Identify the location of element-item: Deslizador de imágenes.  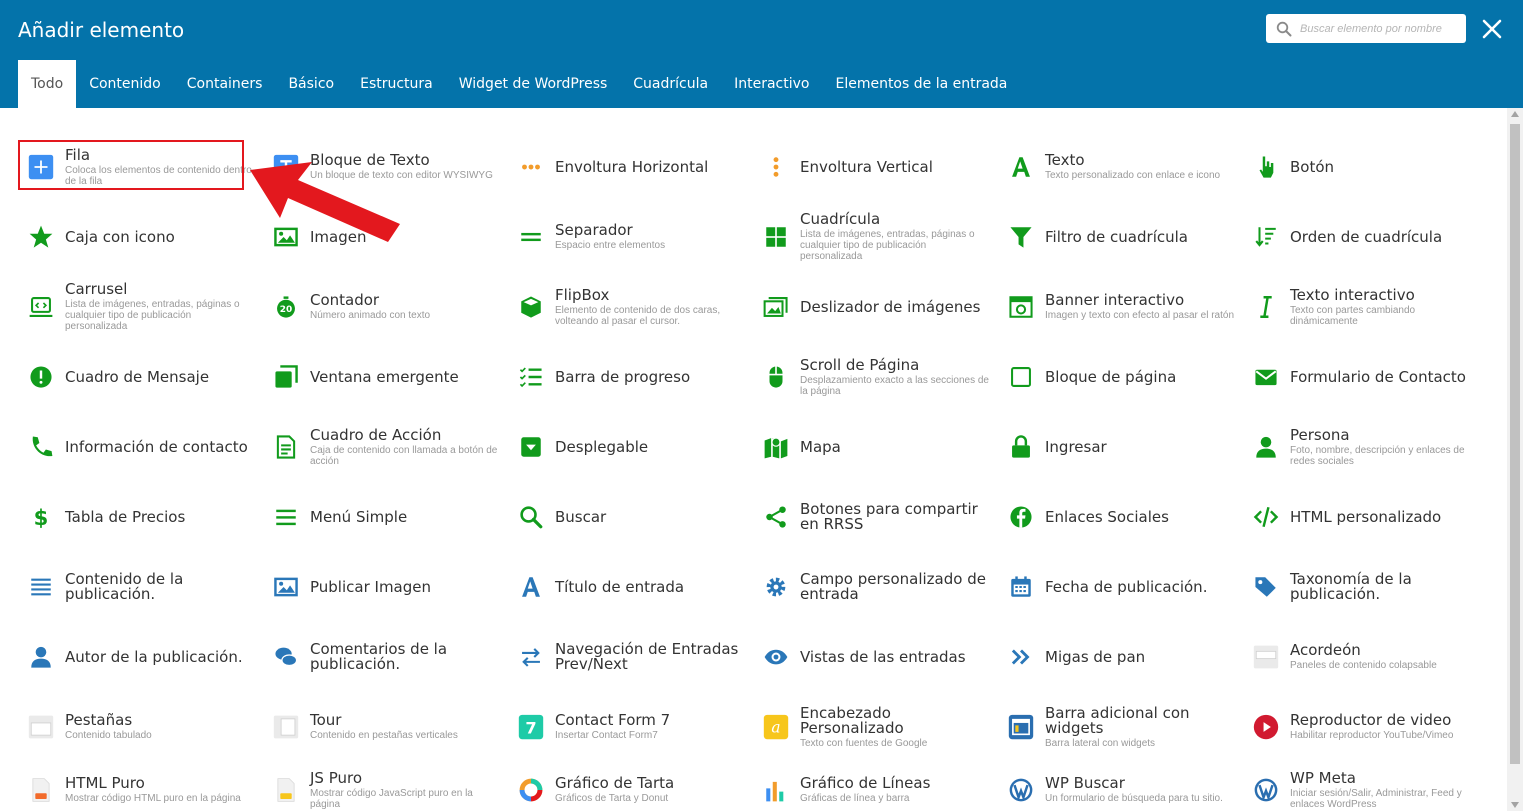
(871, 307).